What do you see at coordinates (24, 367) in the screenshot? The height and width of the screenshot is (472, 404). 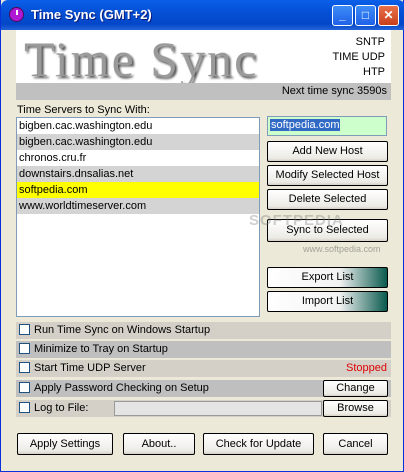 I see `udp-server-checkbox` at bounding box center [24, 367].